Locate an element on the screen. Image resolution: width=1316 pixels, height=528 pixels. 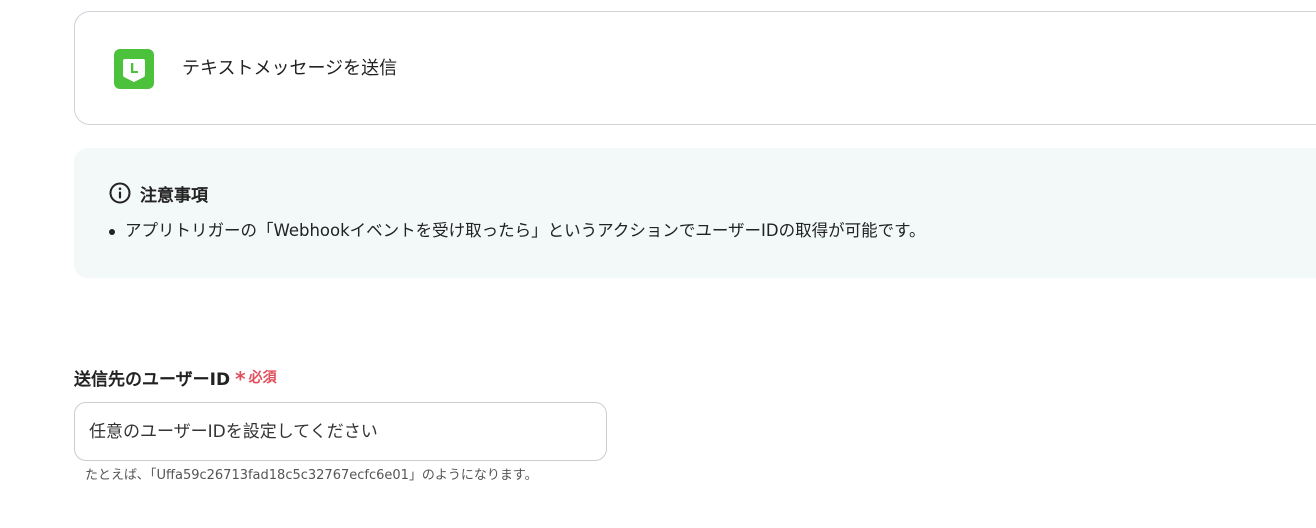
bullet-icon is located at coordinates (112, 232).